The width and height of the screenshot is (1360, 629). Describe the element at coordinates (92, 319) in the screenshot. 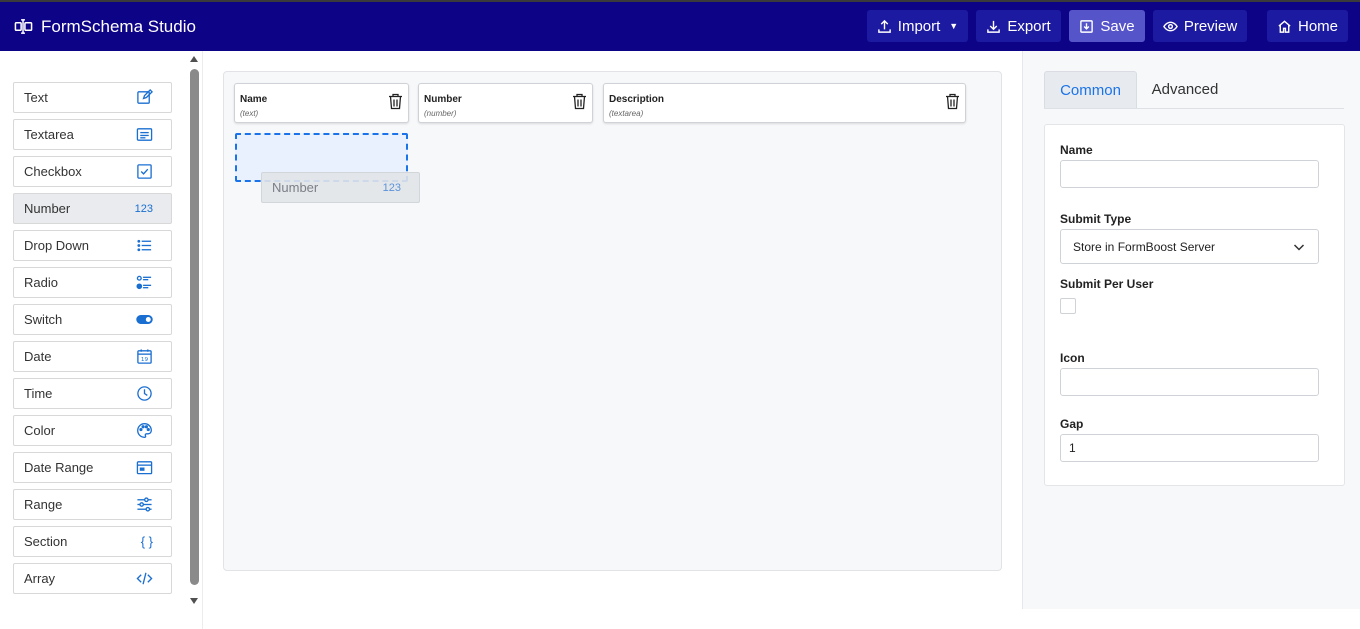

I see `palette-item-switch: Switch` at that location.